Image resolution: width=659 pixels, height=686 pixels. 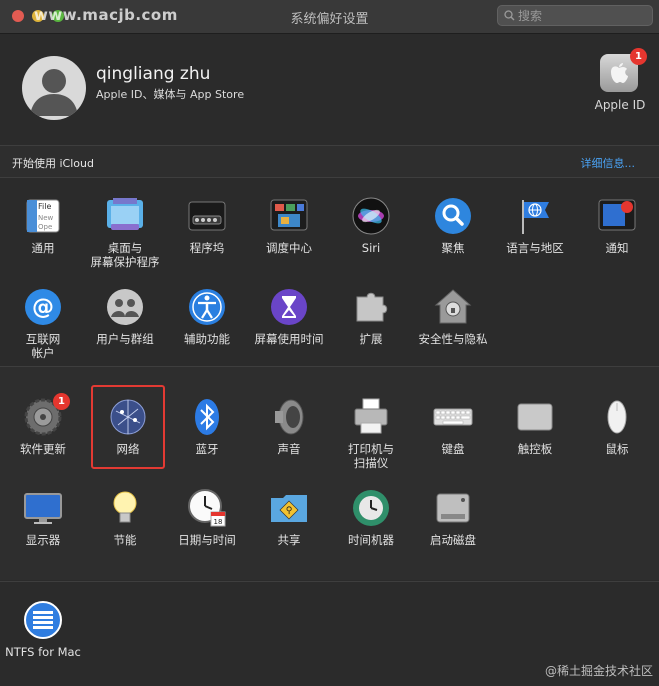 I want to click on pane-users-groups: 用户与群组, so click(x=125, y=316).